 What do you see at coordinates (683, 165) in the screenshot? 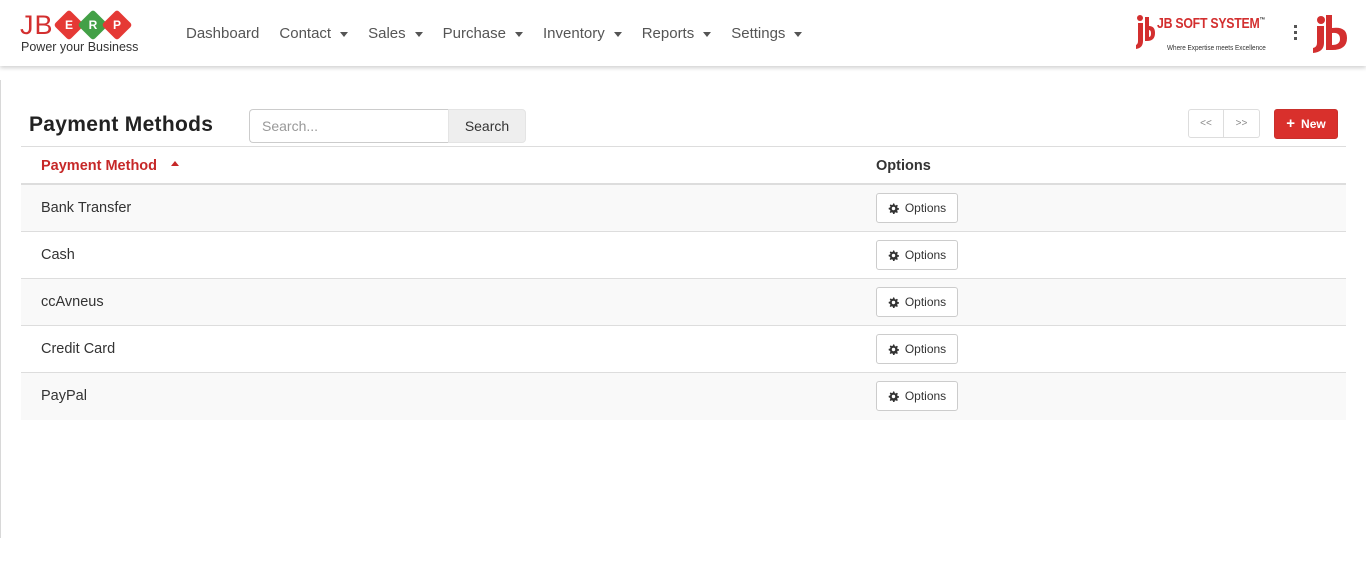
I see `table-header: Payment Method Options` at bounding box center [683, 165].